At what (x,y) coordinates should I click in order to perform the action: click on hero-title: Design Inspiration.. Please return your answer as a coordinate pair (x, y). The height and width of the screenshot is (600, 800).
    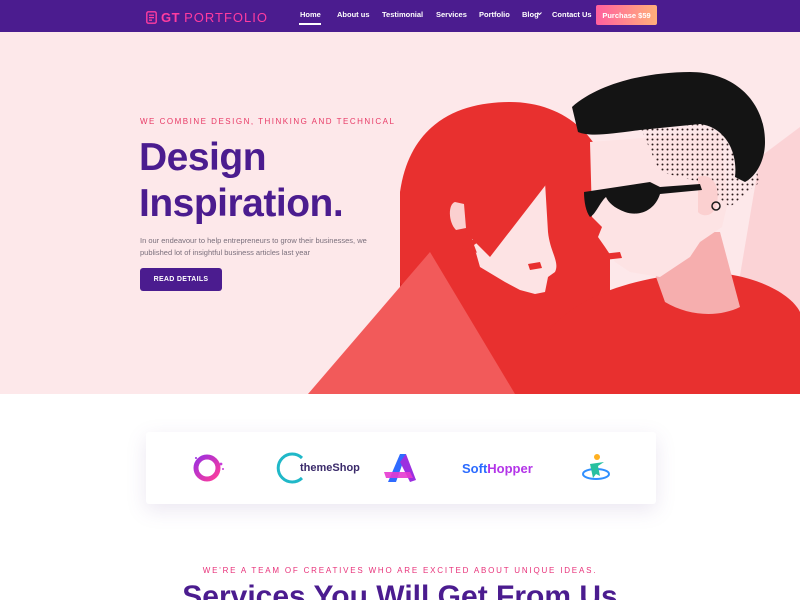
    Looking at the image, I should click on (241, 180).